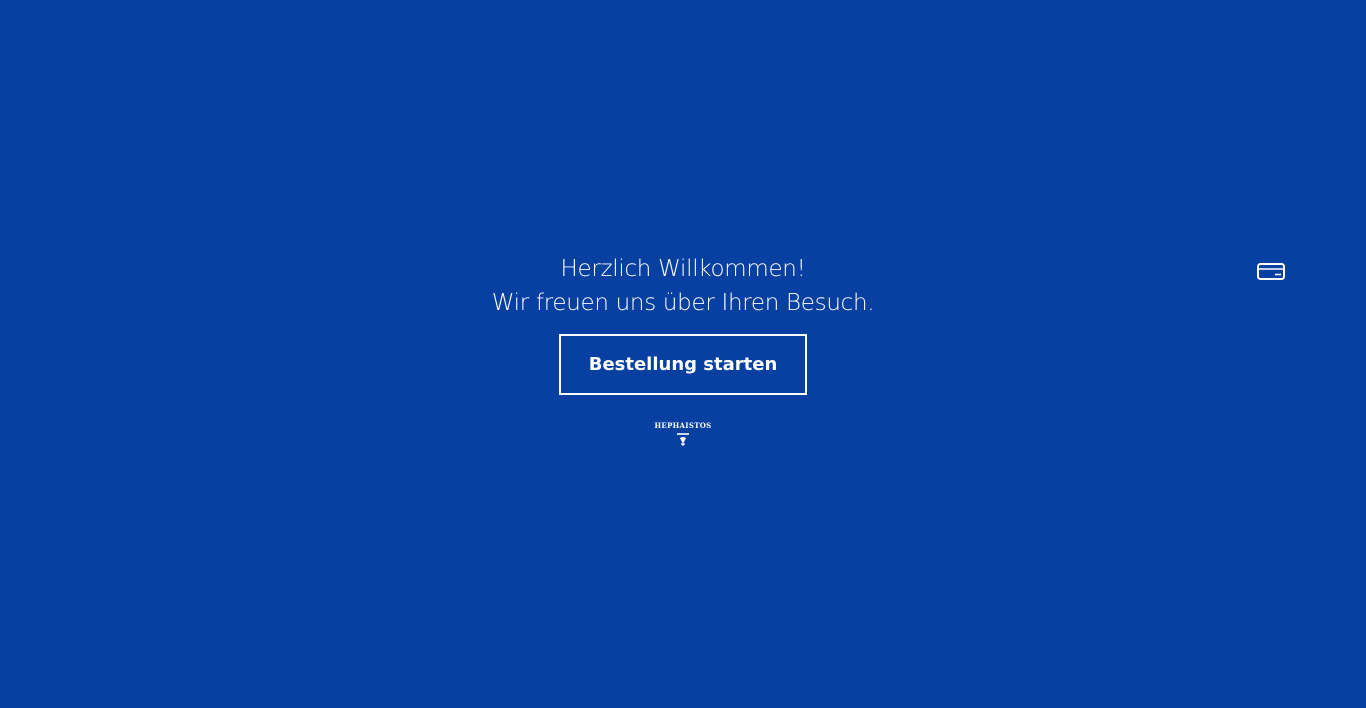 The width and height of the screenshot is (1366, 708). What do you see at coordinates (683, 303) in the screenshot?
I see `welcome-subtitle: Wir freuen uns über Ihren Besuch.` at bounding box center [683, 303].